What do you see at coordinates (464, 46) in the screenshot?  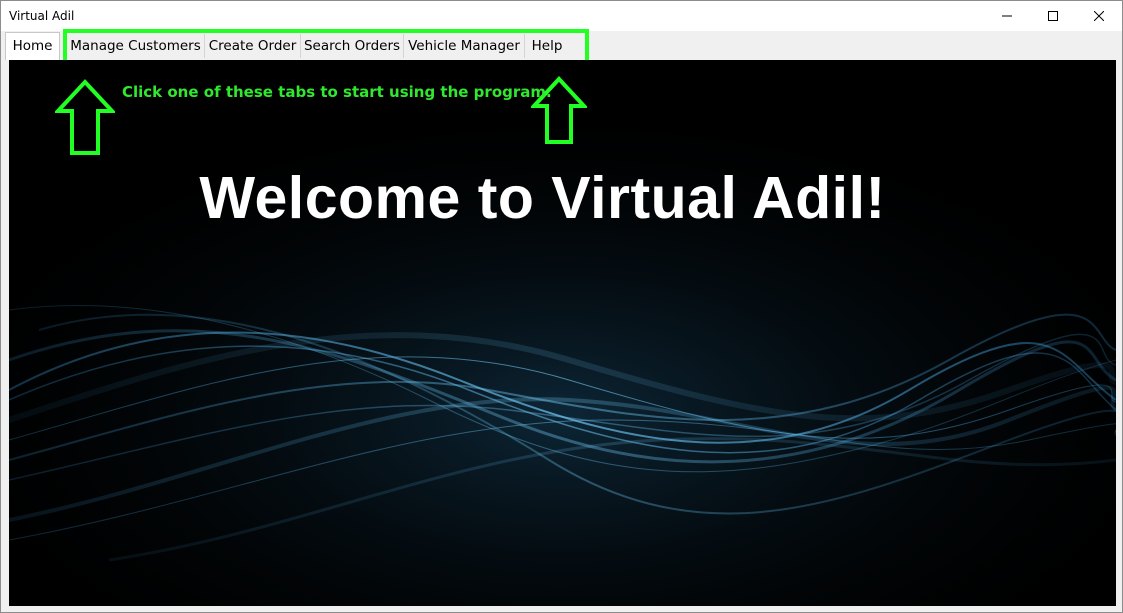 I see `tab-vehicle-manager: Vehicle Manager` at bounding box center [464, 46].